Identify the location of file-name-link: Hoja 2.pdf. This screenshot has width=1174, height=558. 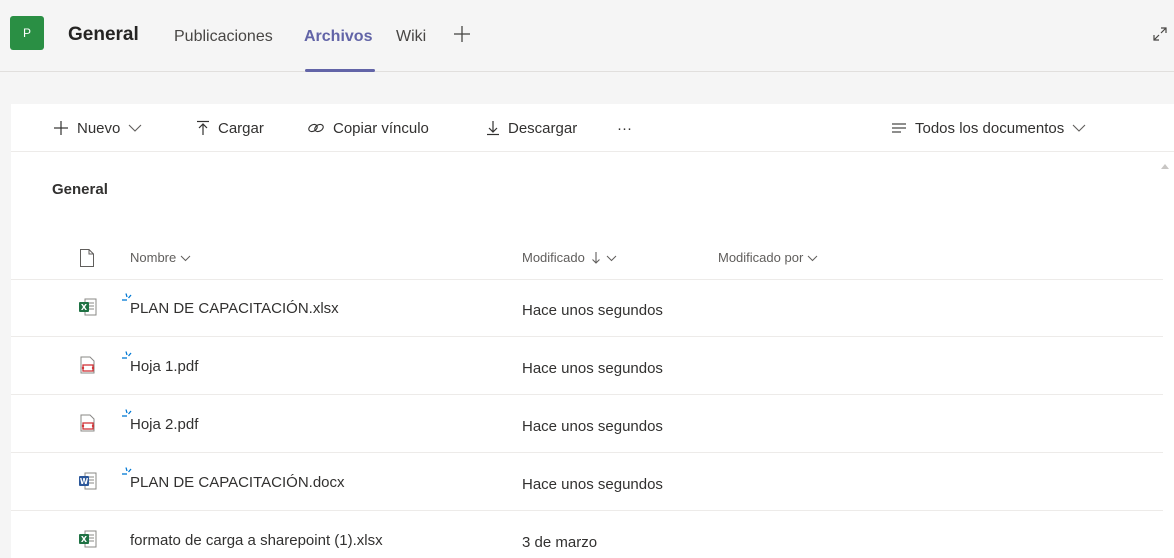
(164, 424).